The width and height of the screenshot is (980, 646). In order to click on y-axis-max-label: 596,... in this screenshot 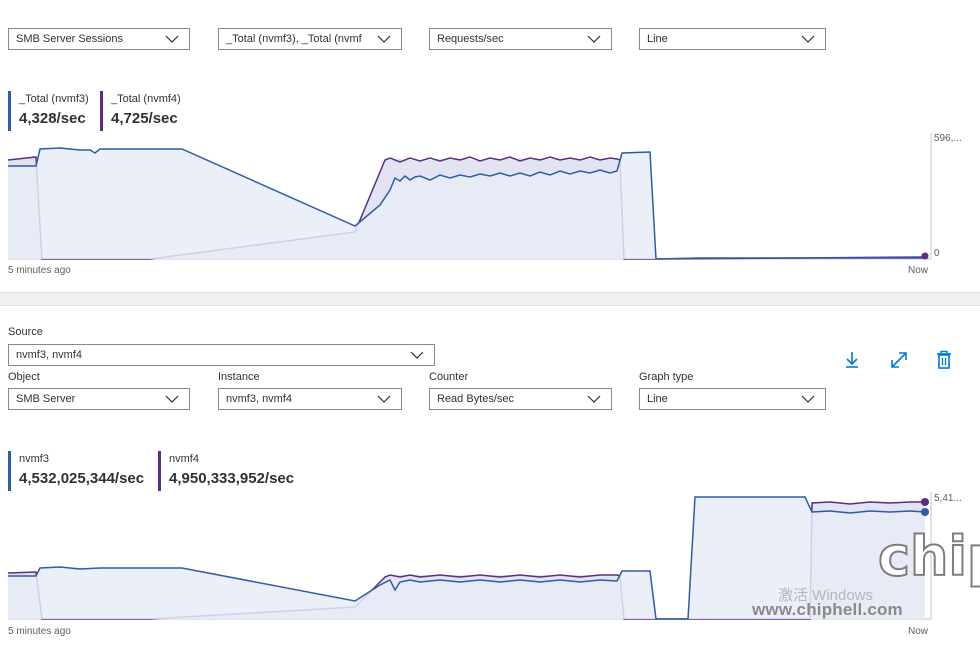, I will do `click(948, 138)`.